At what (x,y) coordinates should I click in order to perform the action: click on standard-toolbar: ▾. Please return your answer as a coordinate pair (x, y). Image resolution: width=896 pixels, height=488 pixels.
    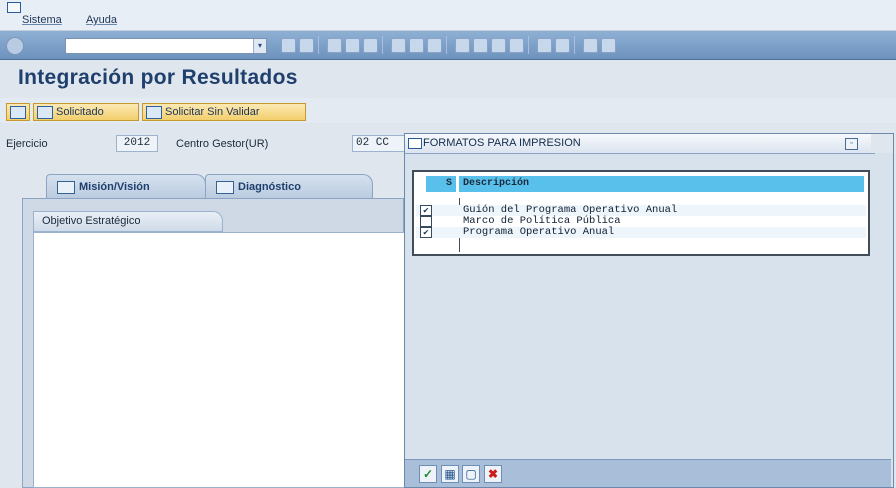
    Looking at the image, I should click on (448, 45).